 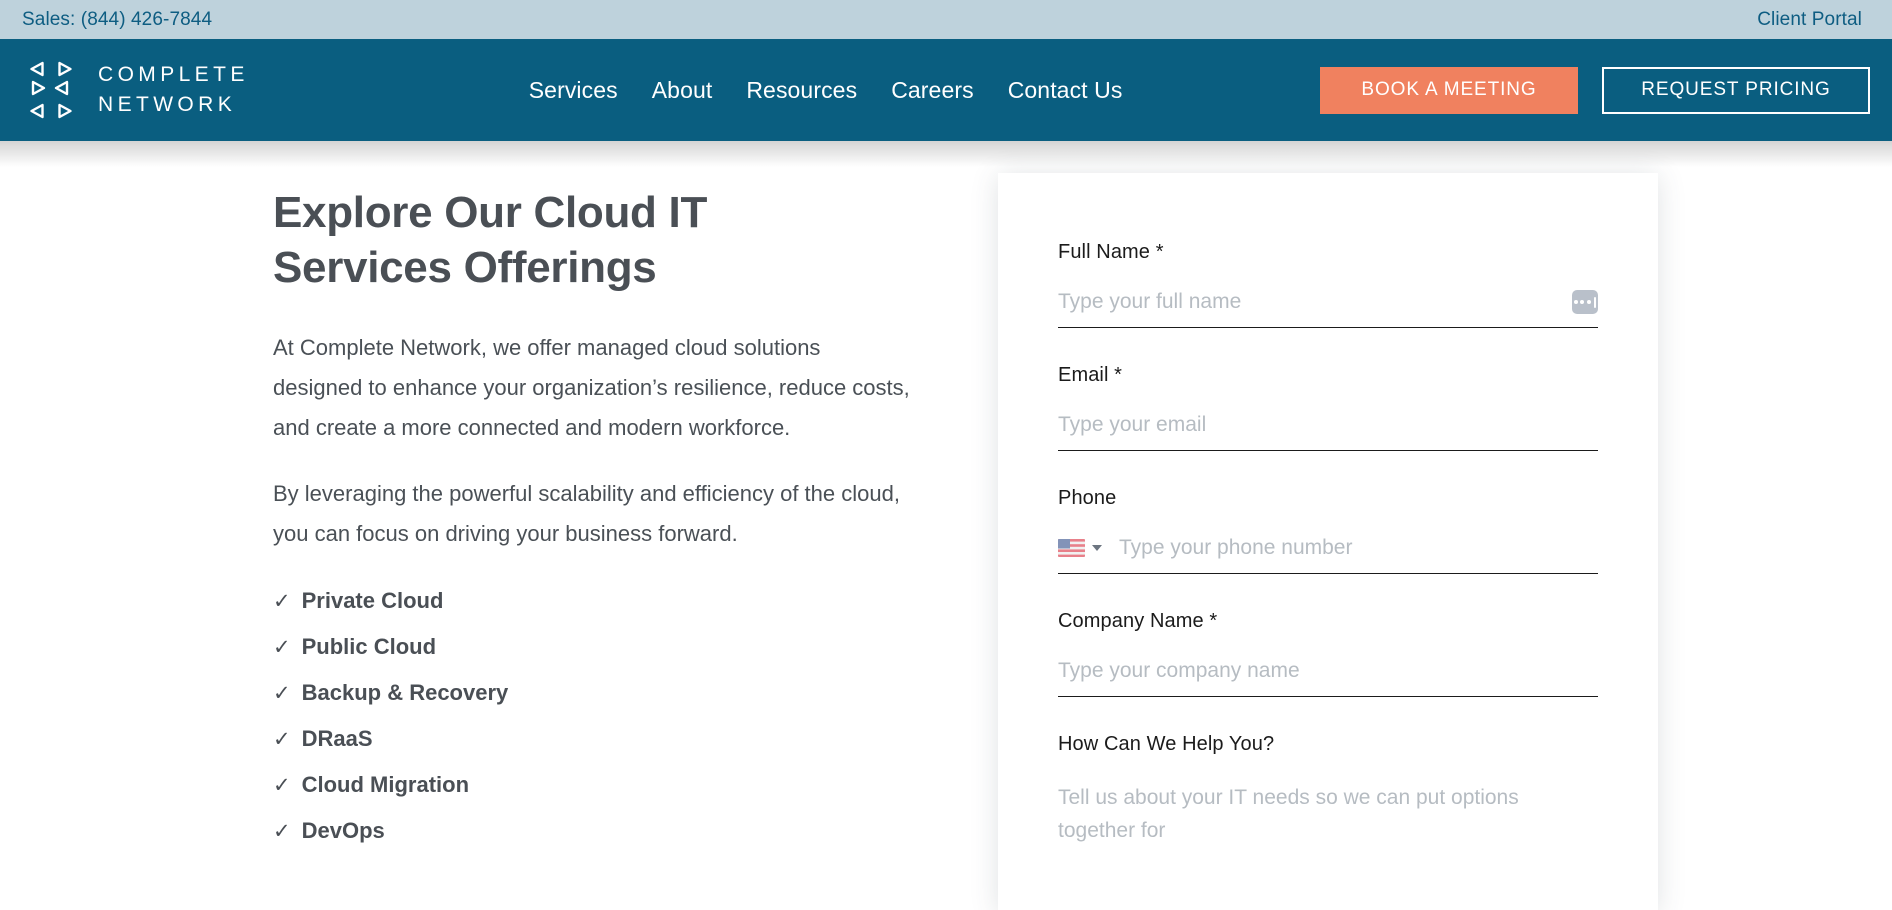 What do you see at coordinates (1138, 621) in the screenshot?
I see `company-name-label: Company Name *` at bounding box center [1138, 621].